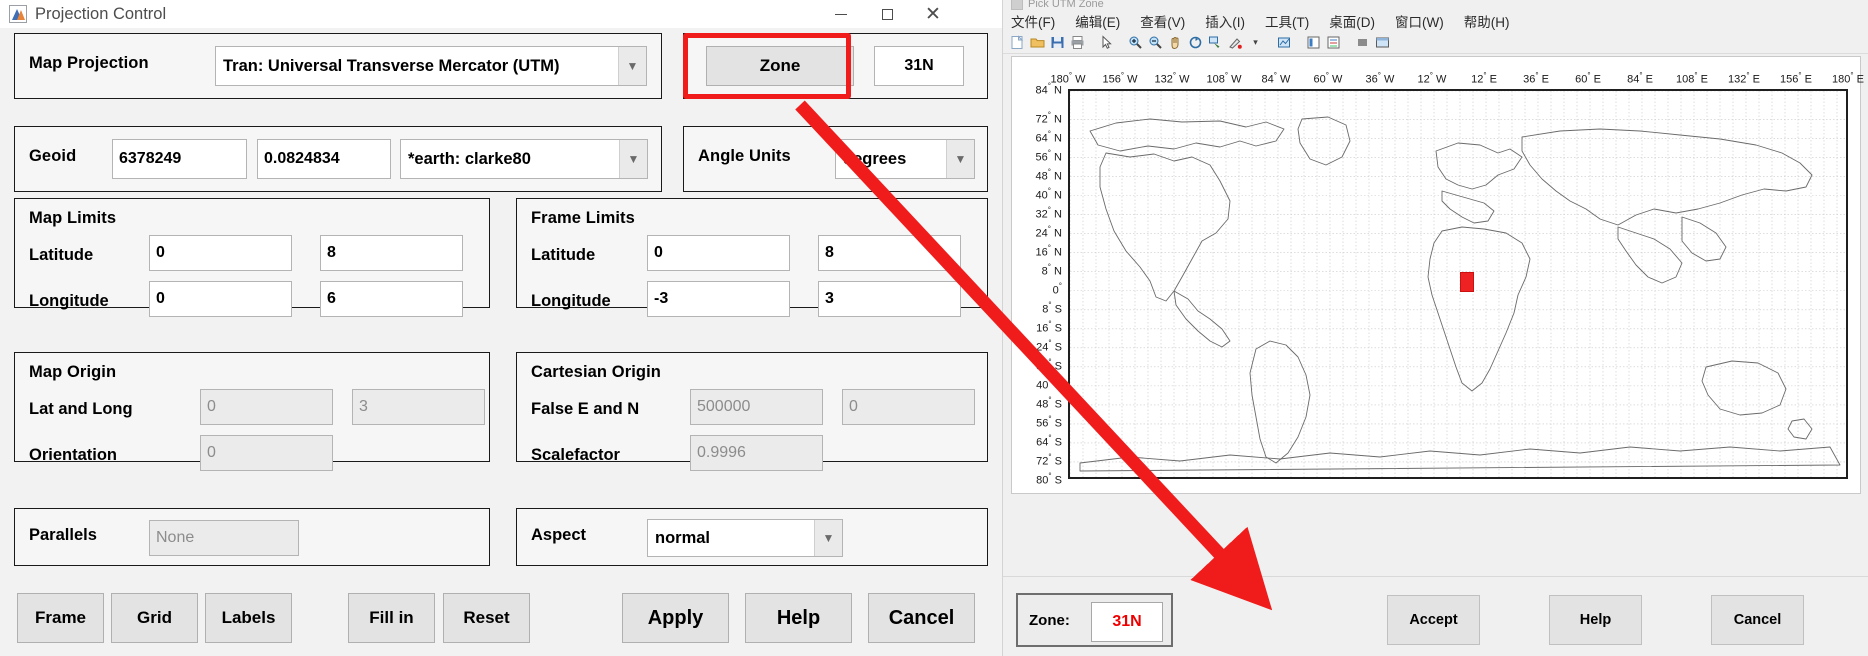 This screenshot has width=1868, height=656. Describe the element at coordinates (1048, 117) in the screenshot. I see `map-ytick-label: 72° N` at that location.